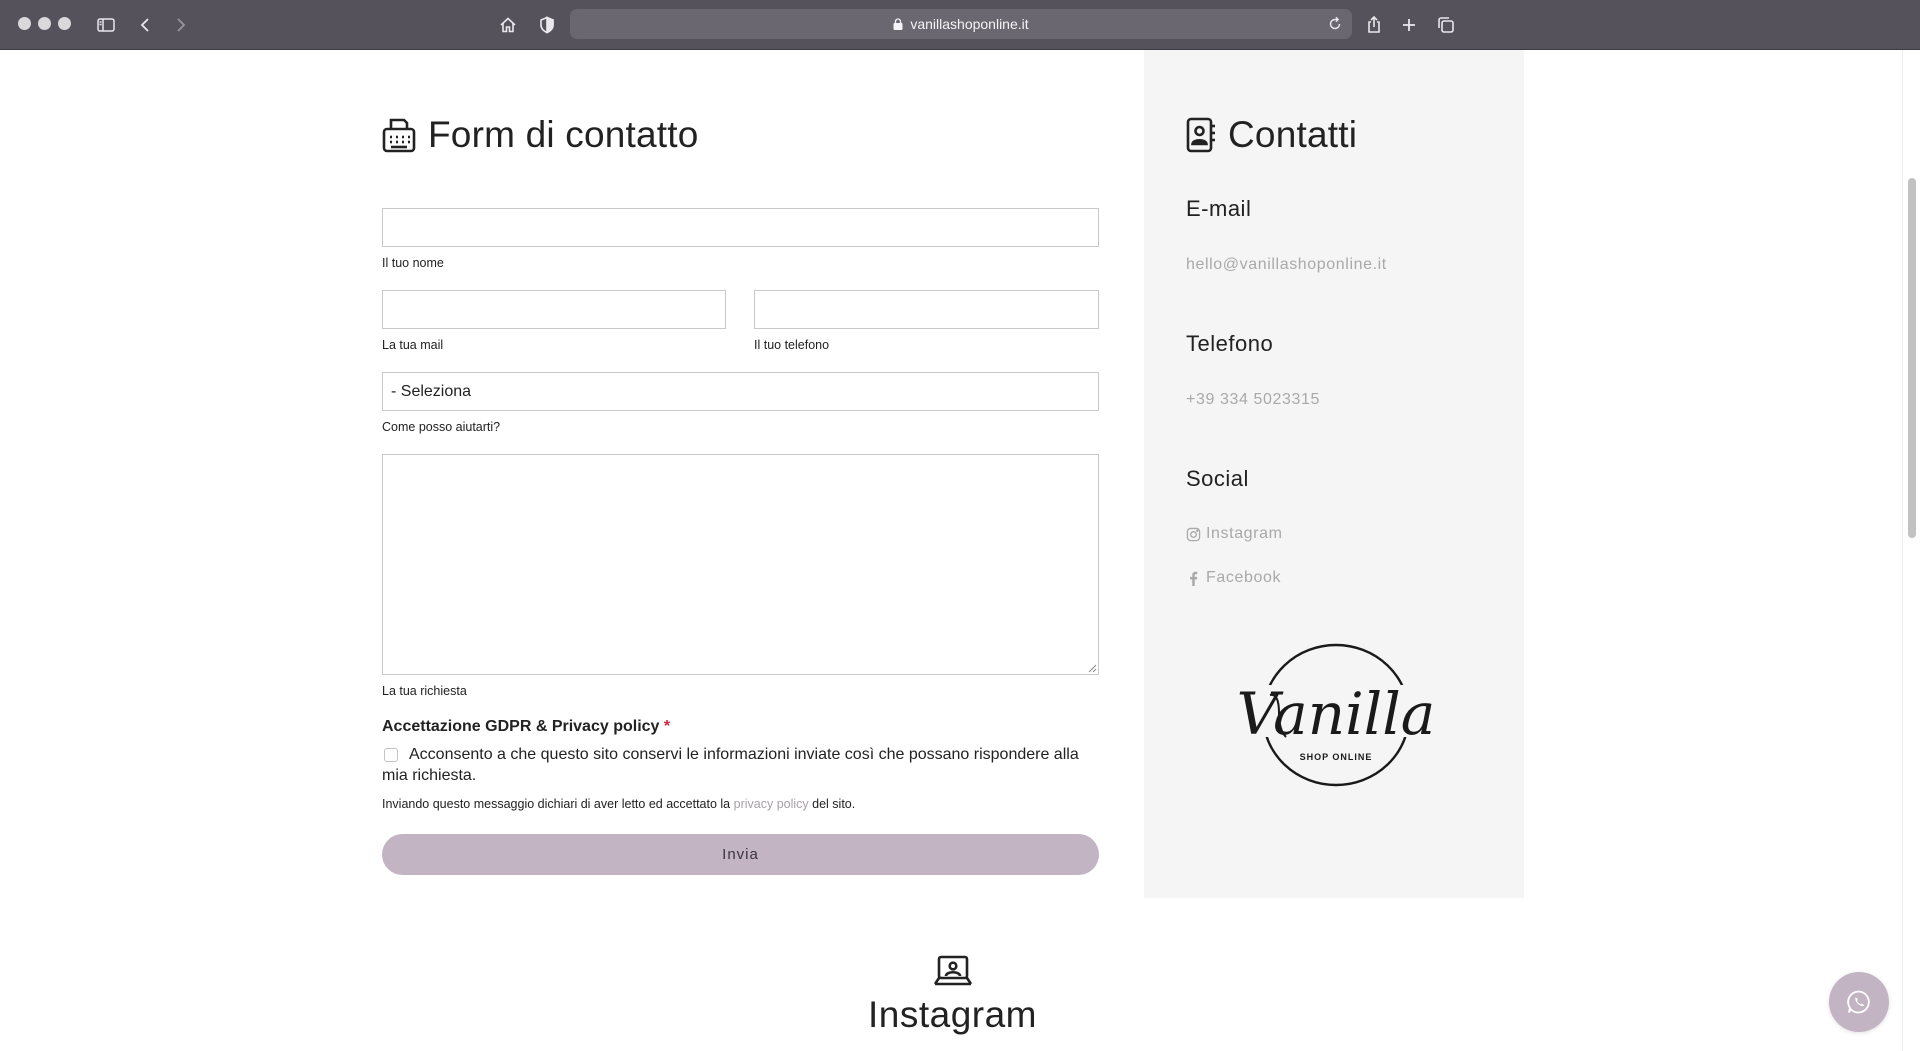 The width and height of the screenshot is (1920, 1051). What do you see at coordinates (740, 564) in the screenshot?
I see `message-textarea` at bounding box center [740, 564].